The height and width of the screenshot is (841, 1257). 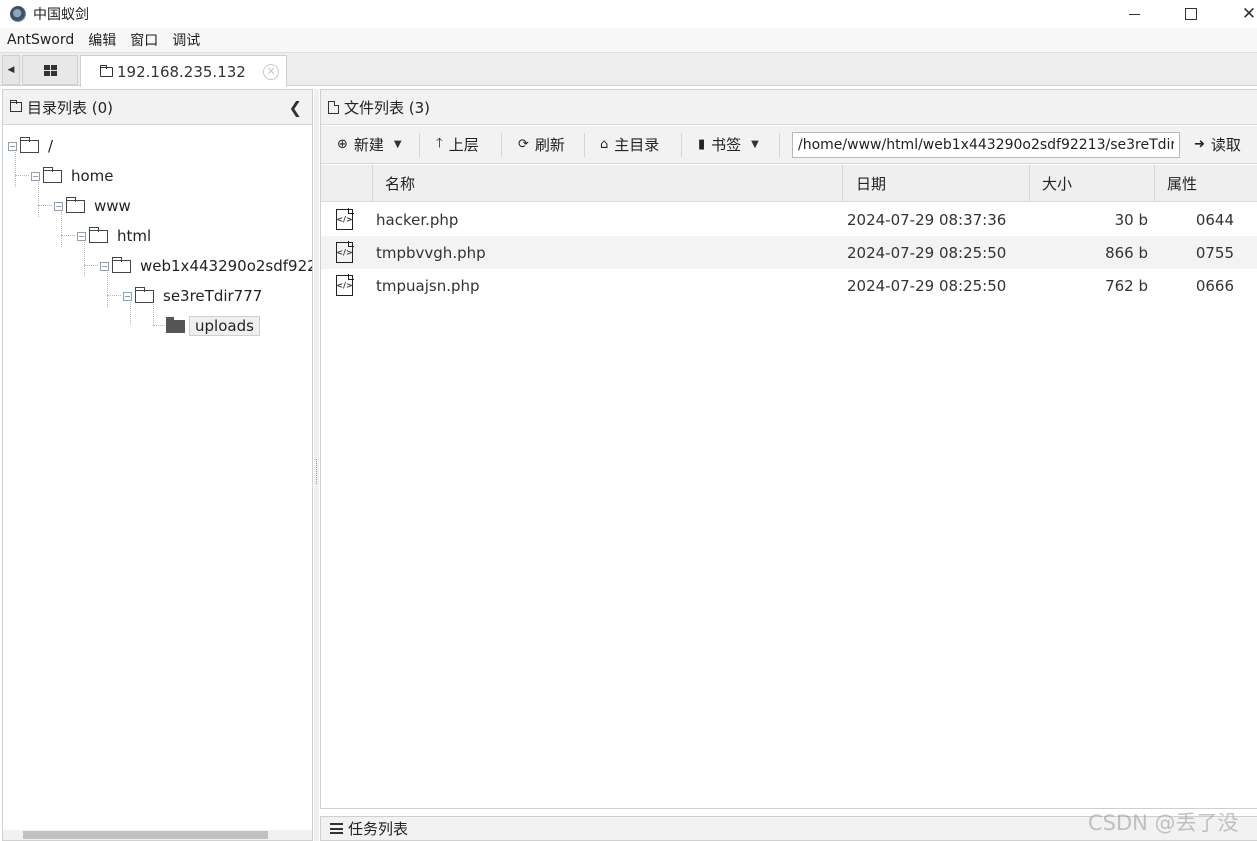 What do you see at coordinates (114, 236) in the screenshot?
I see `tree-node-html: − html` at bounding box center [114, 236].